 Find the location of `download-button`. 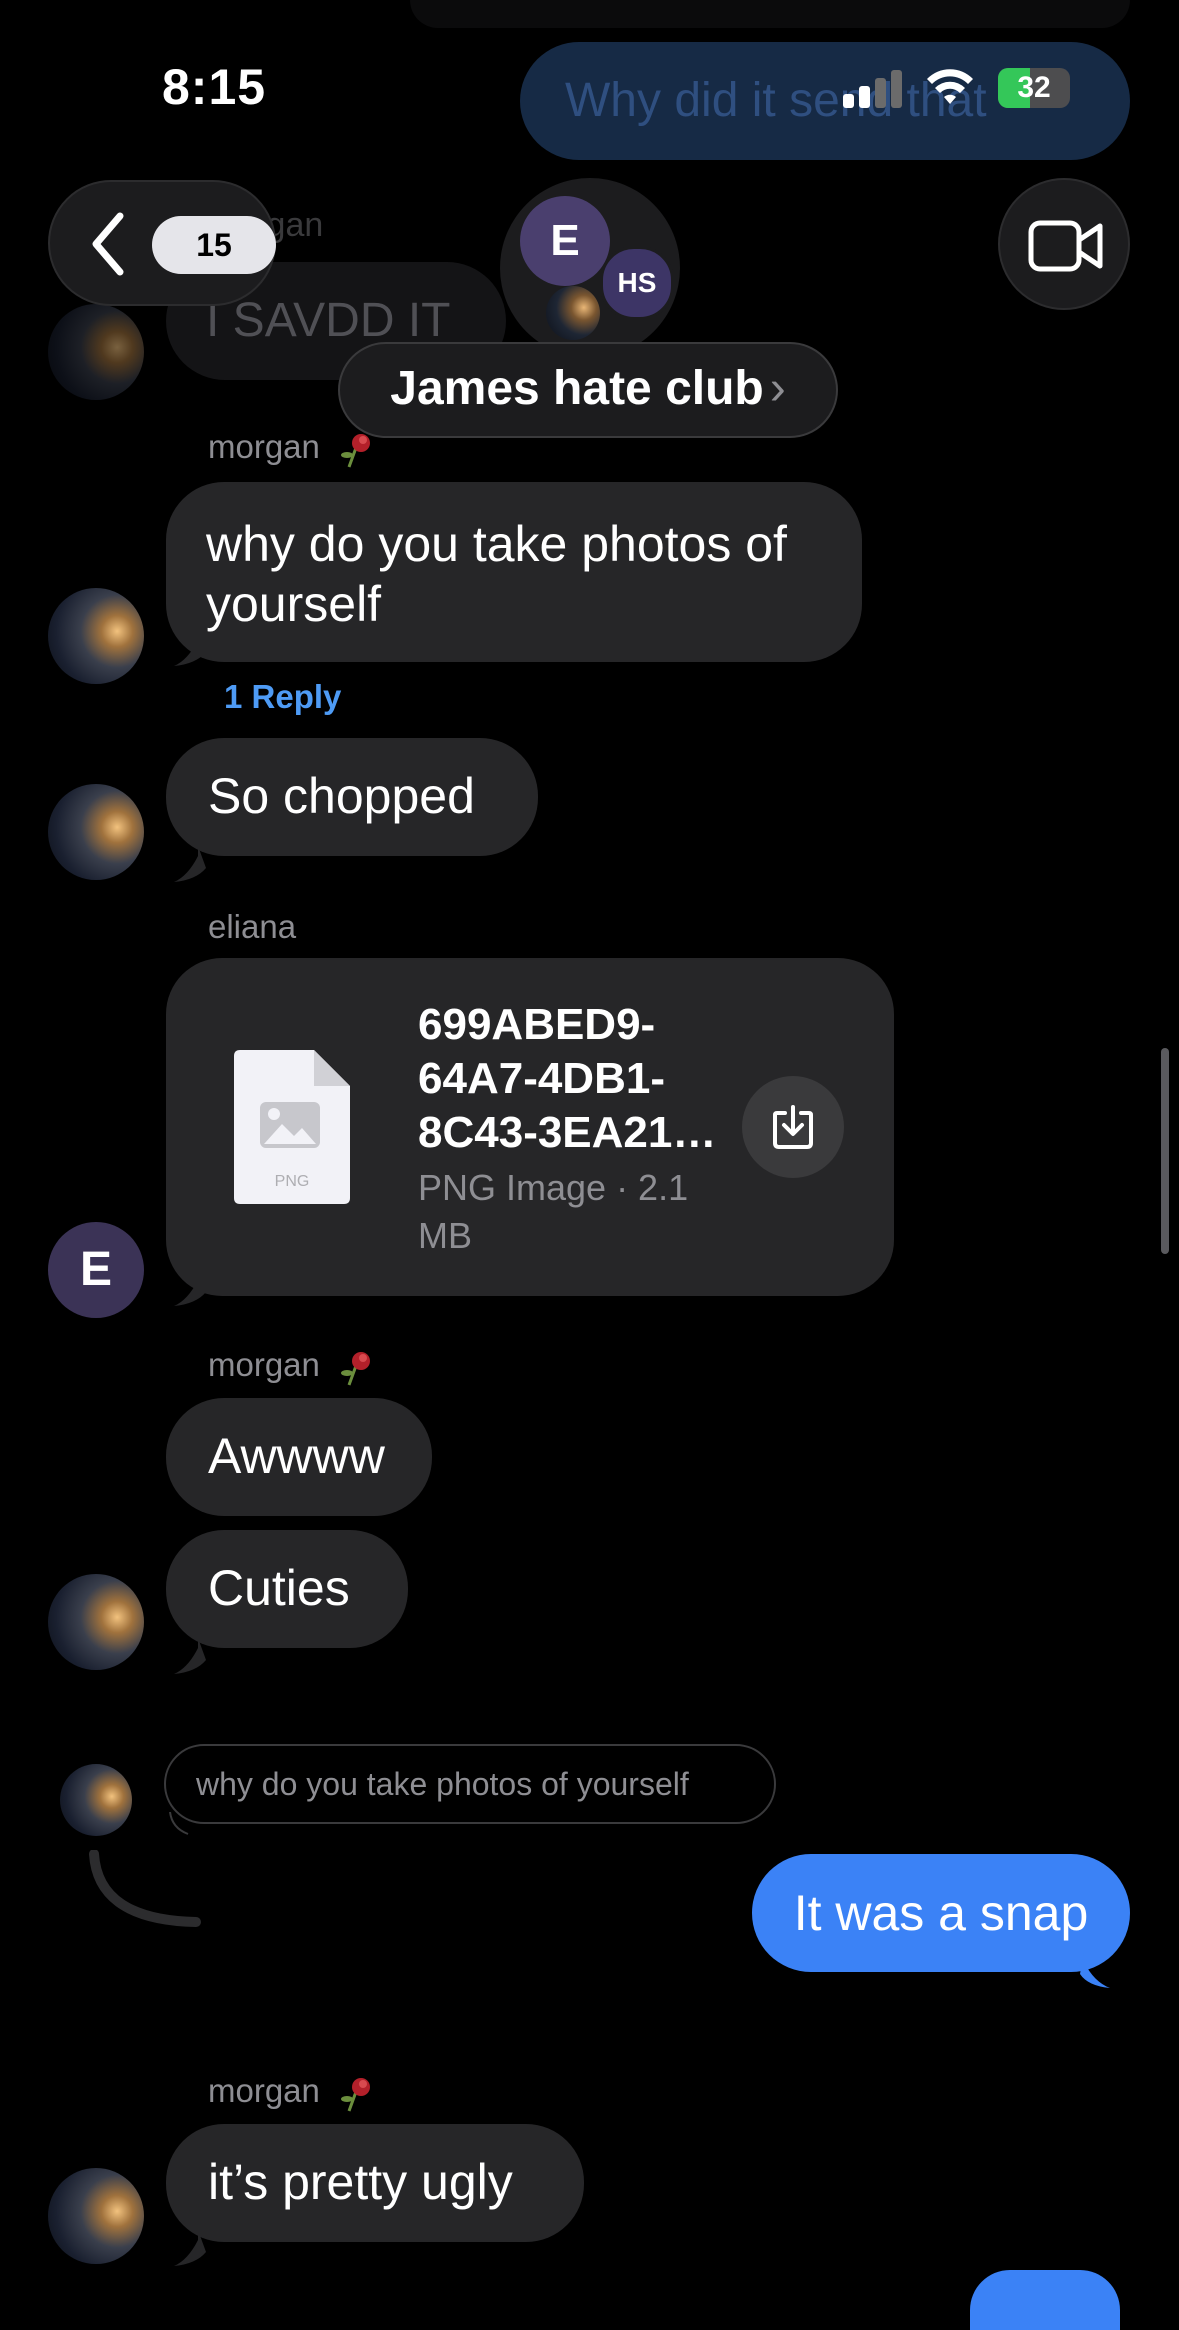

download-button is located at coordinates (793, 1127).